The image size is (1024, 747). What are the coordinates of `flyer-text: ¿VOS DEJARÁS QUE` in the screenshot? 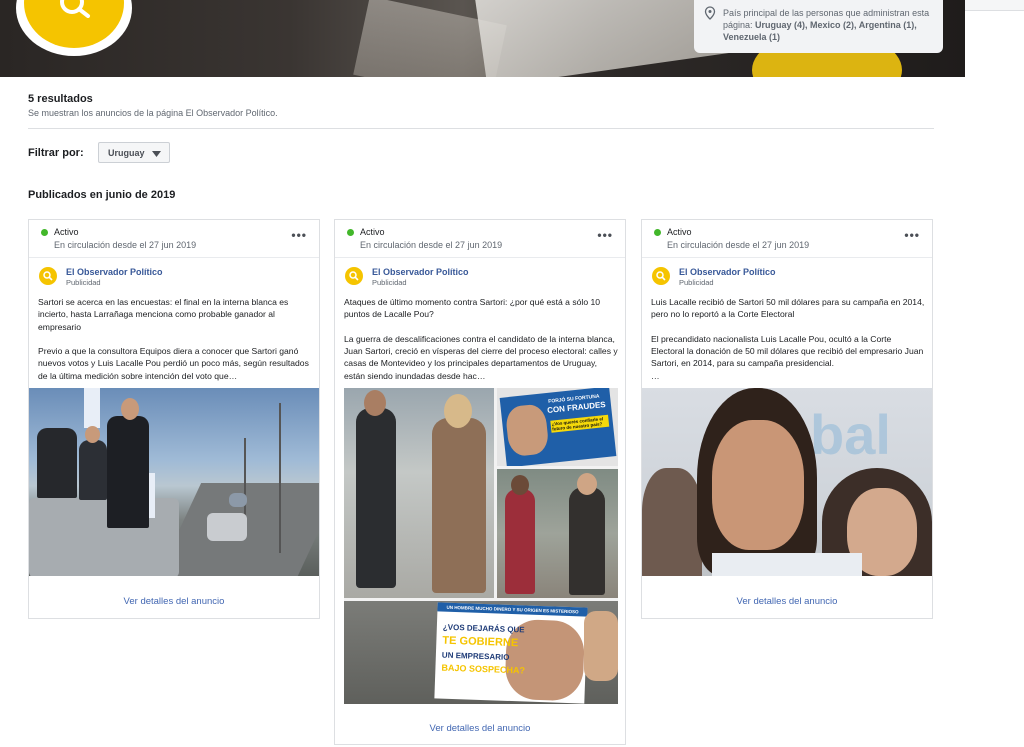 It's located at (483, 628).